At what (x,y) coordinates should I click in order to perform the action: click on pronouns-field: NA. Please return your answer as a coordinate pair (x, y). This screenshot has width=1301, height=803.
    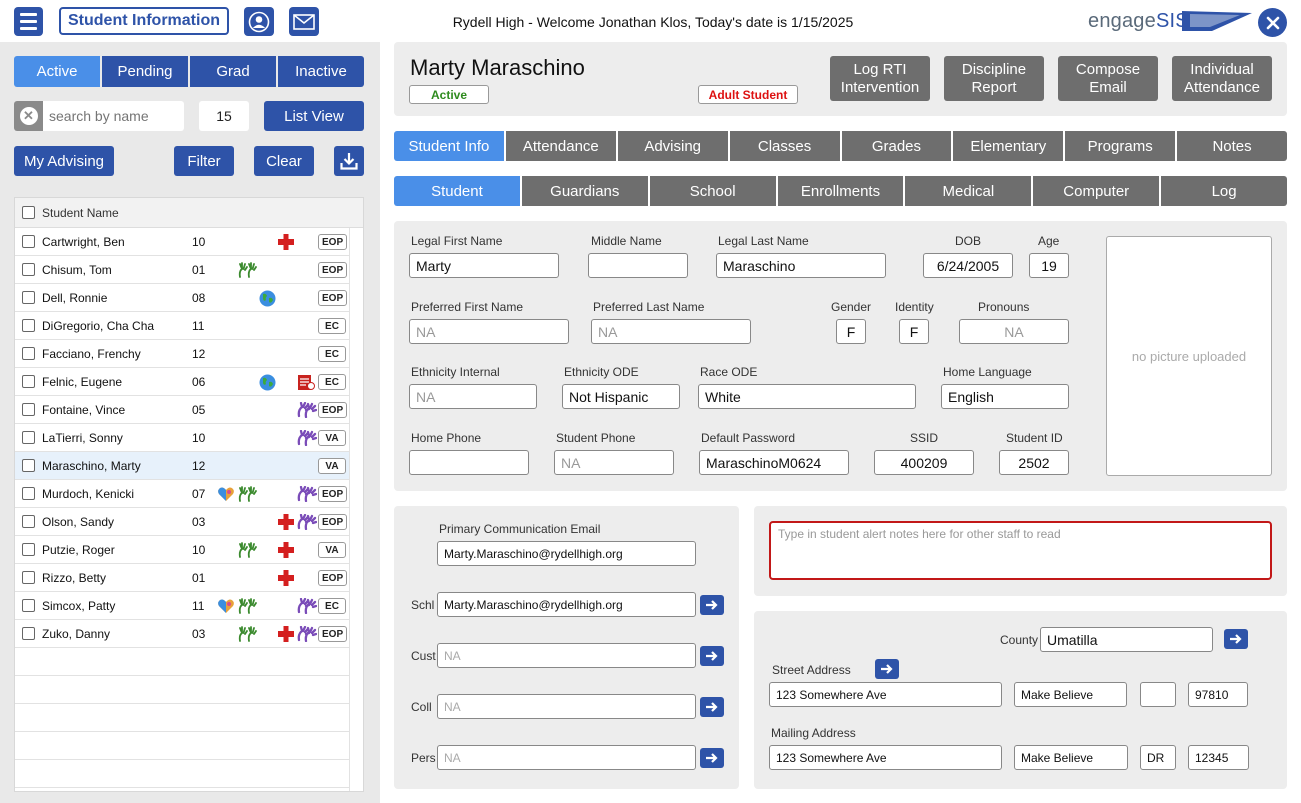
    Looking at the image, I should click on (1014, 331).